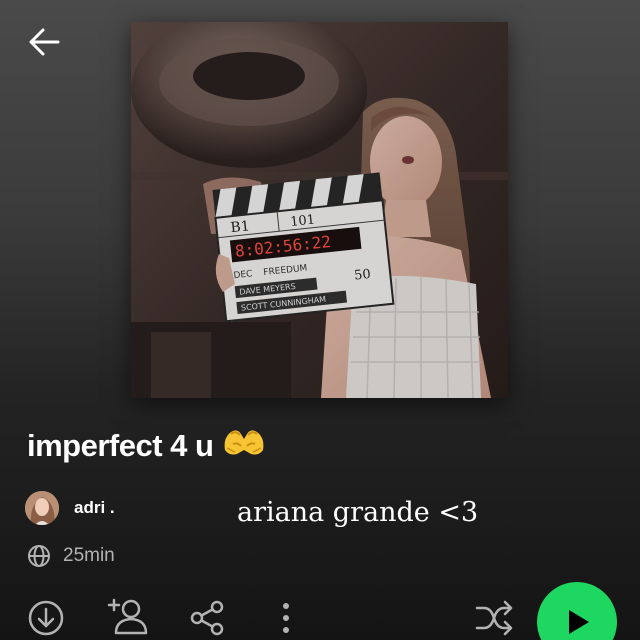  I want to click on globe-icon, so click(39, 556).